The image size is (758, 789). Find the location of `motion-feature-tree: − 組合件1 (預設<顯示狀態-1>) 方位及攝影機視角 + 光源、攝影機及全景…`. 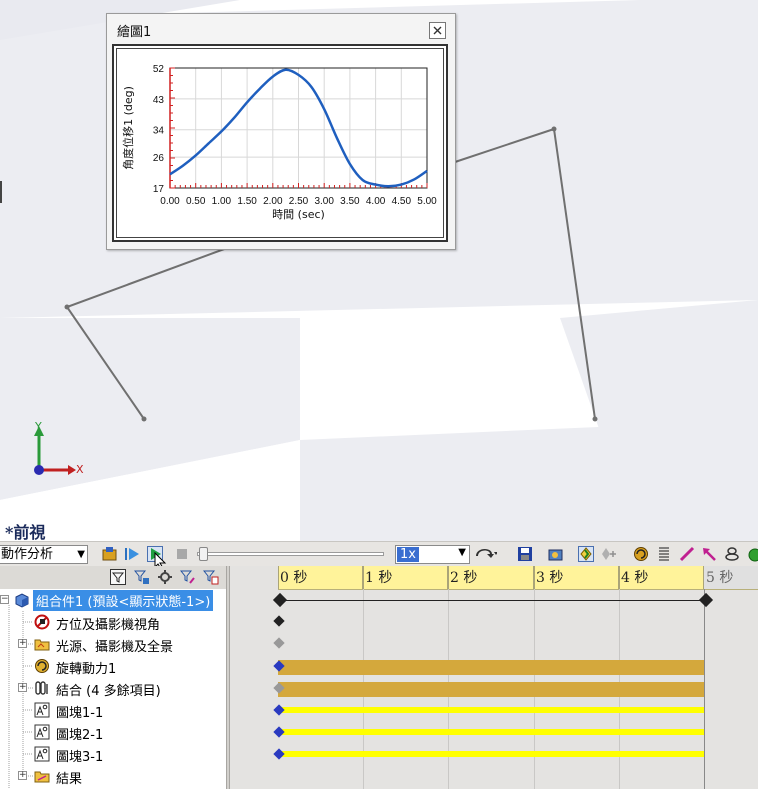

motion-feature-tree: − 組合件1 (預設<顯示狀態-1>) 方位及攝影機視角 + 光源、攝影機及全景… is located at coordinates (113, 689).